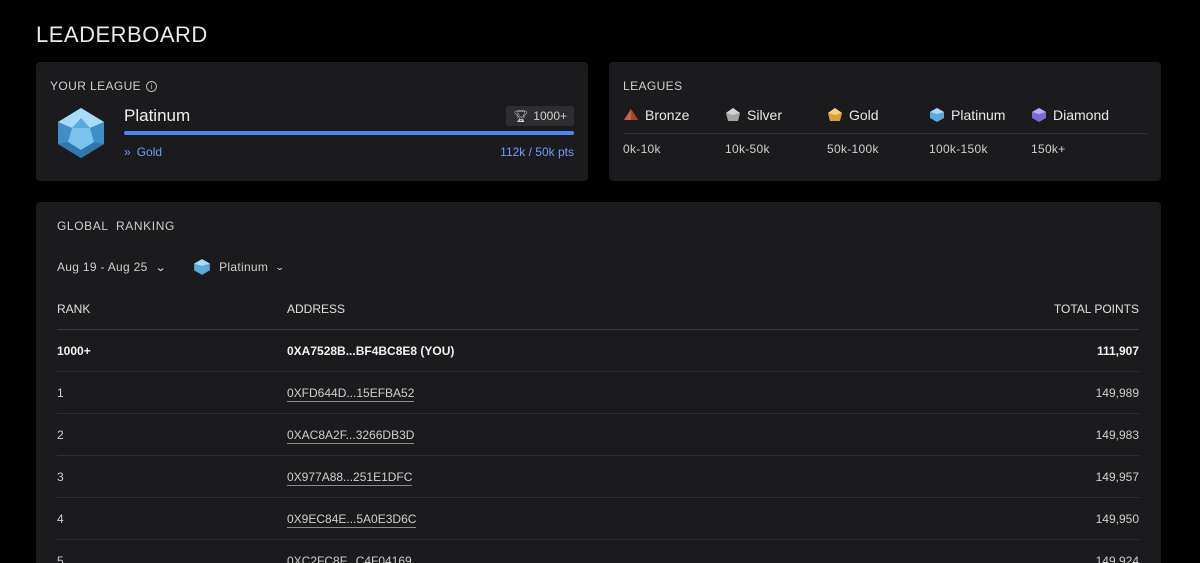  I want to click on rank-cell: 1000+, so click(74, 350).